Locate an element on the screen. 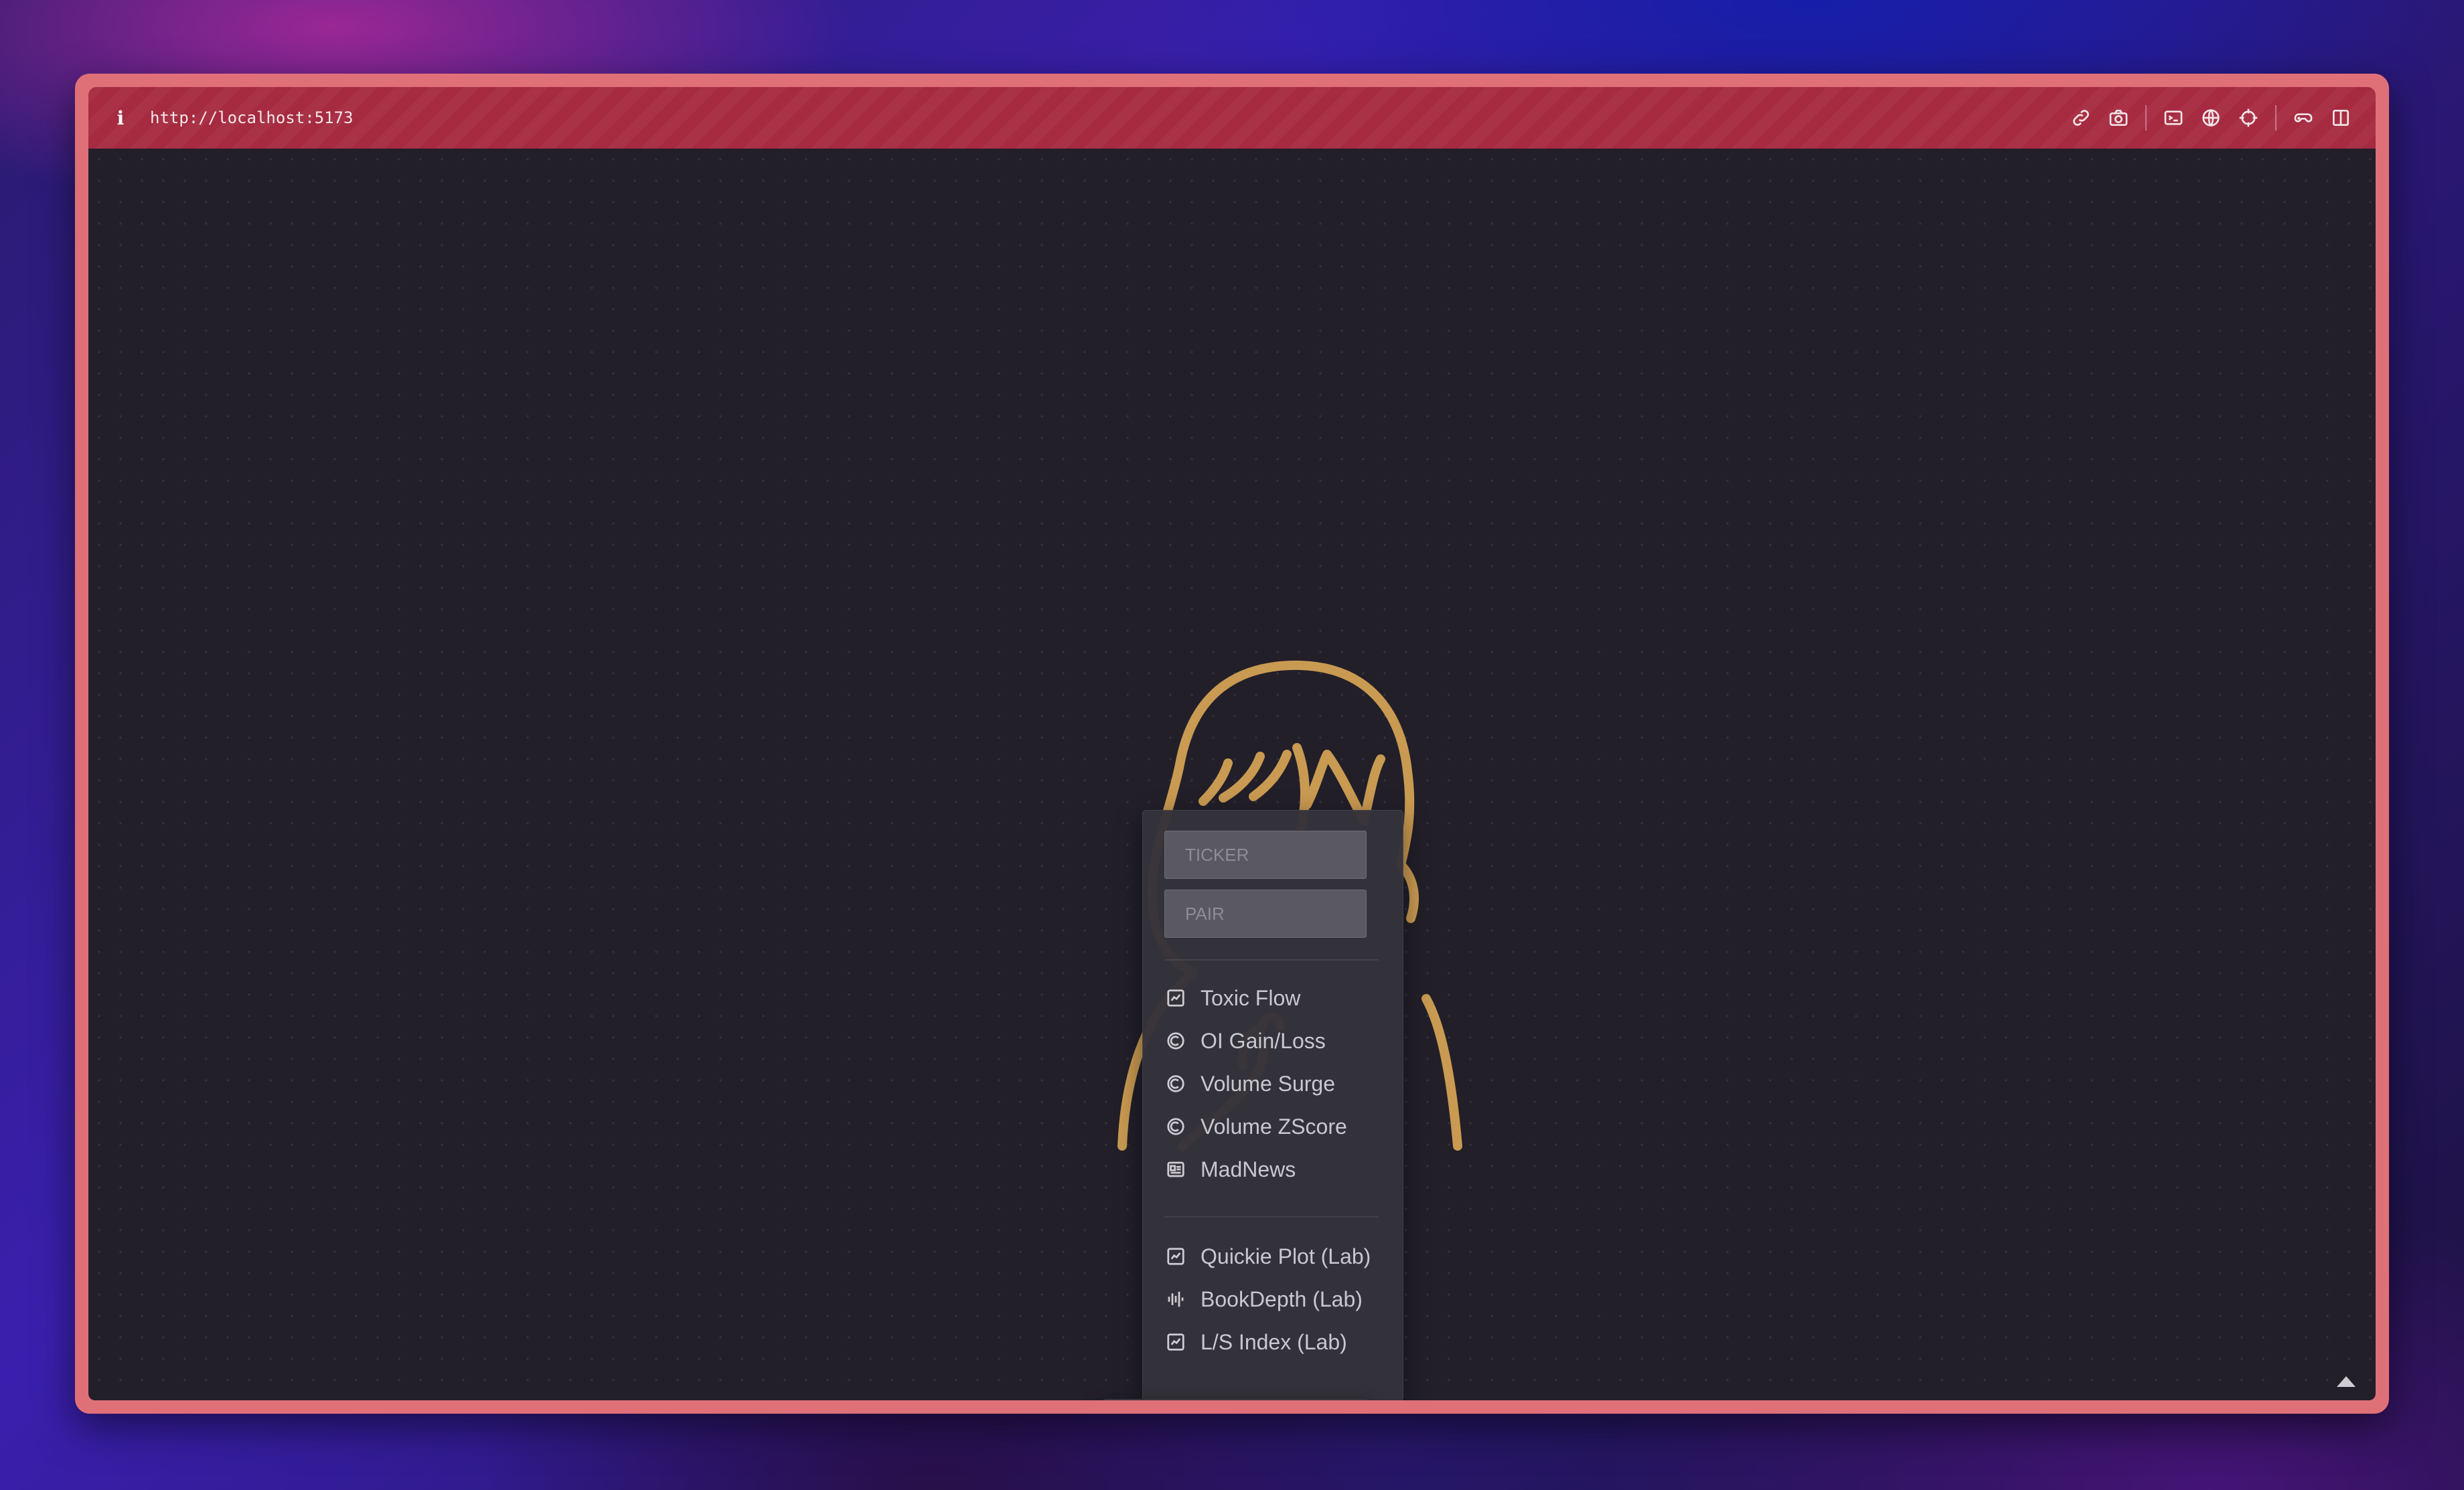  menu-item-bookdepth: BookDepth (Lab) is located at coordinates (1263, 1299).